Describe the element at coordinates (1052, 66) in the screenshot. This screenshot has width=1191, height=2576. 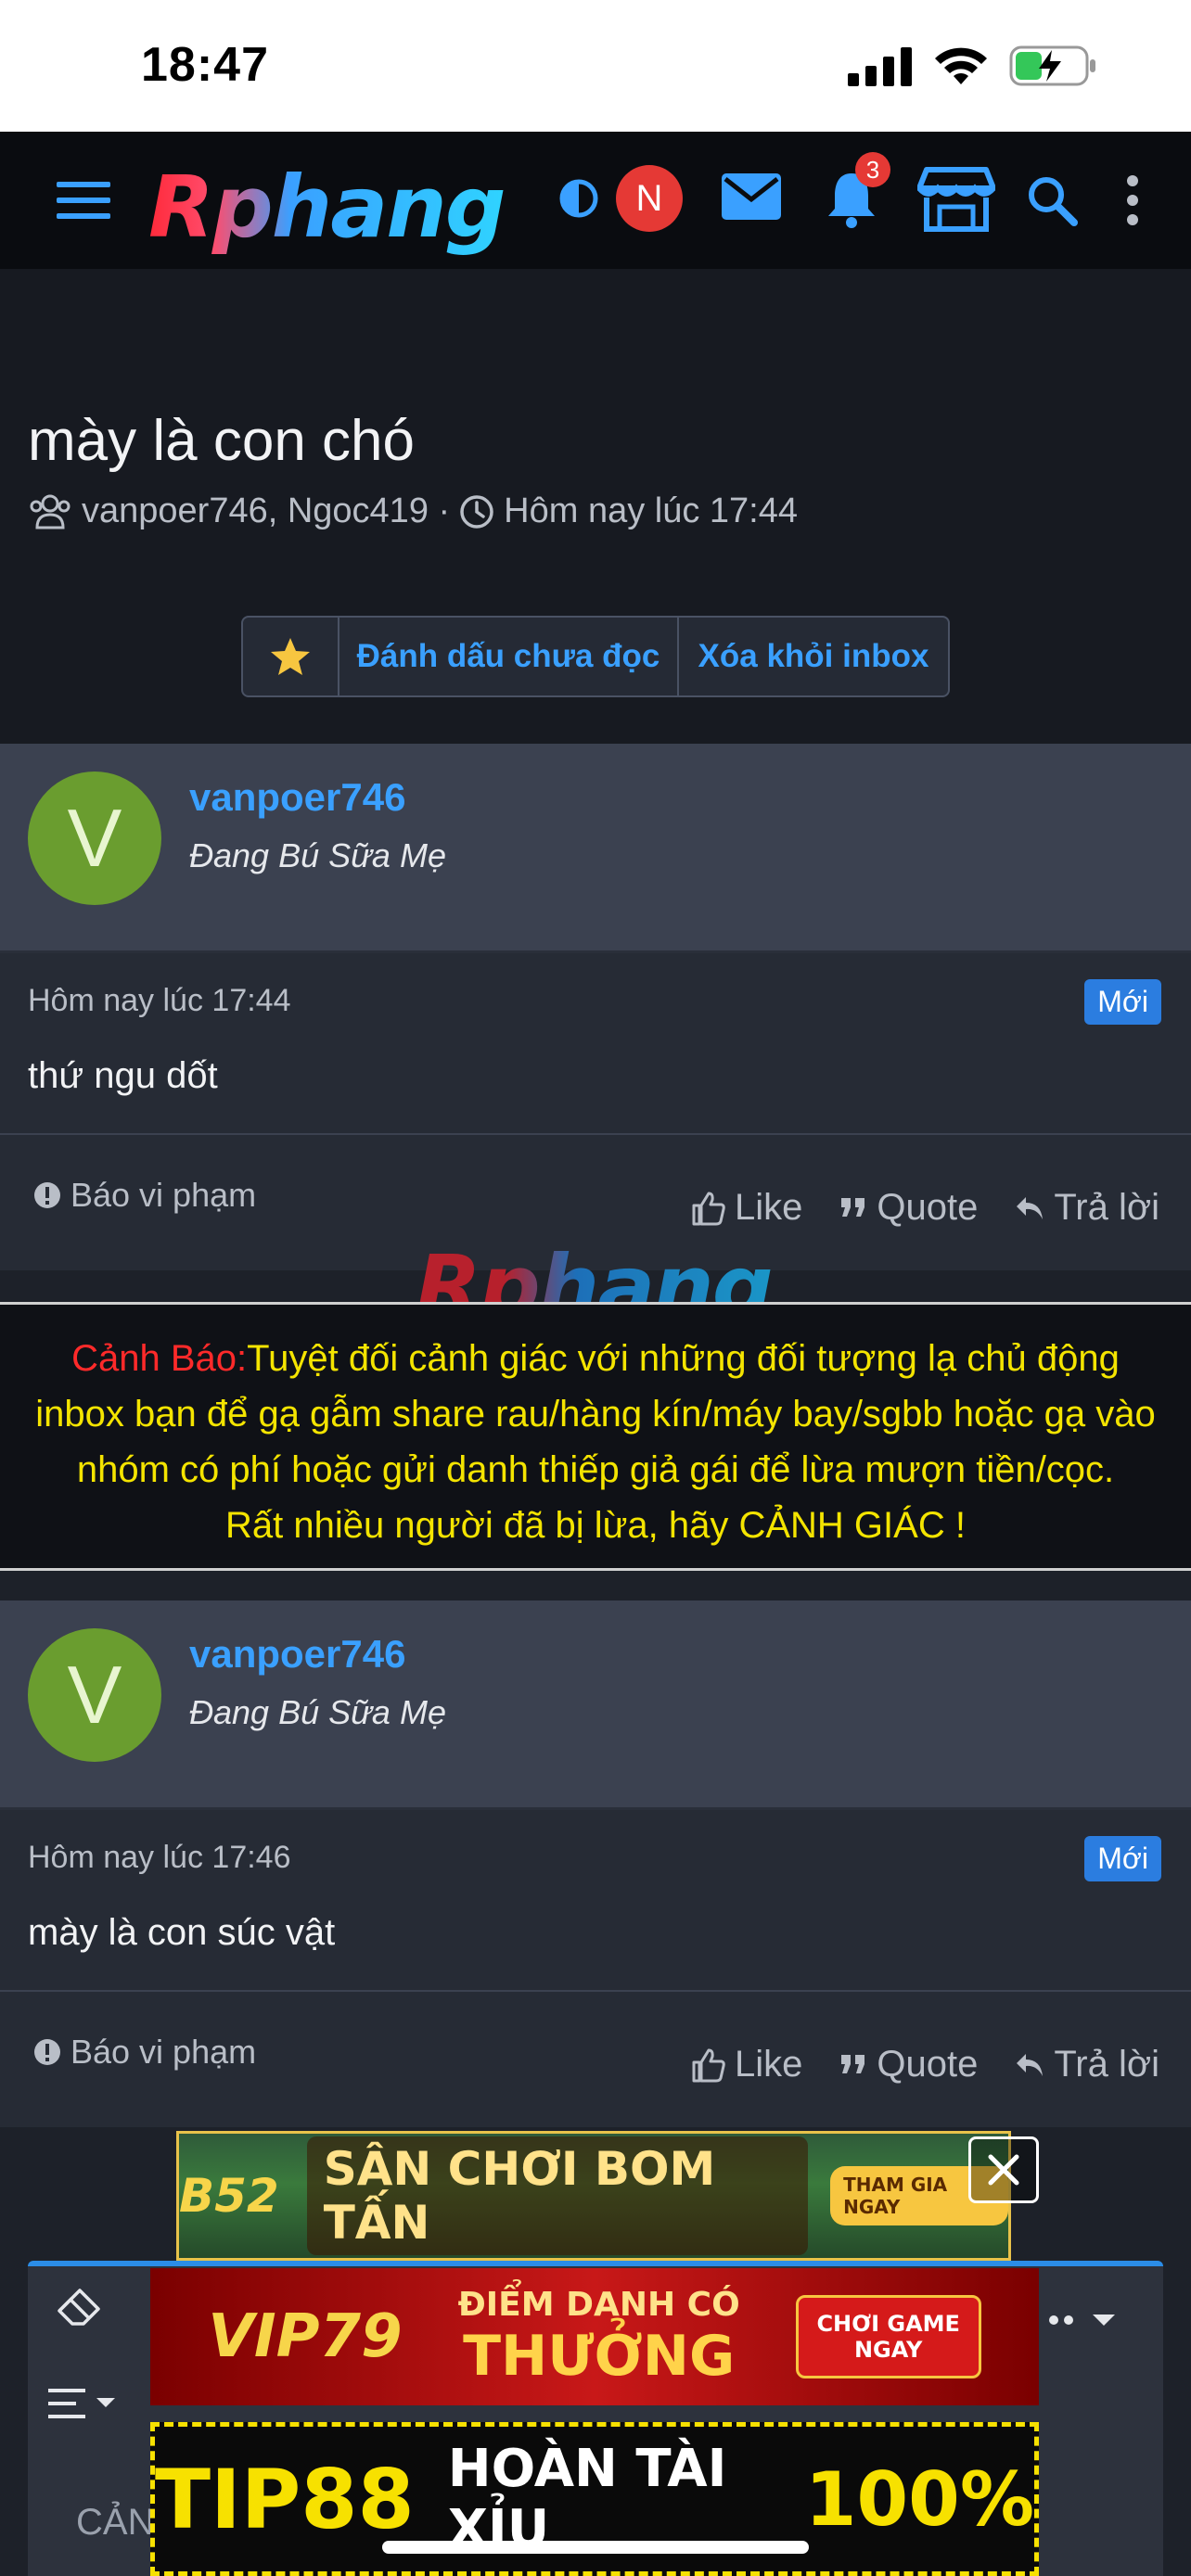
I see `battery-charging-icon` at that location.